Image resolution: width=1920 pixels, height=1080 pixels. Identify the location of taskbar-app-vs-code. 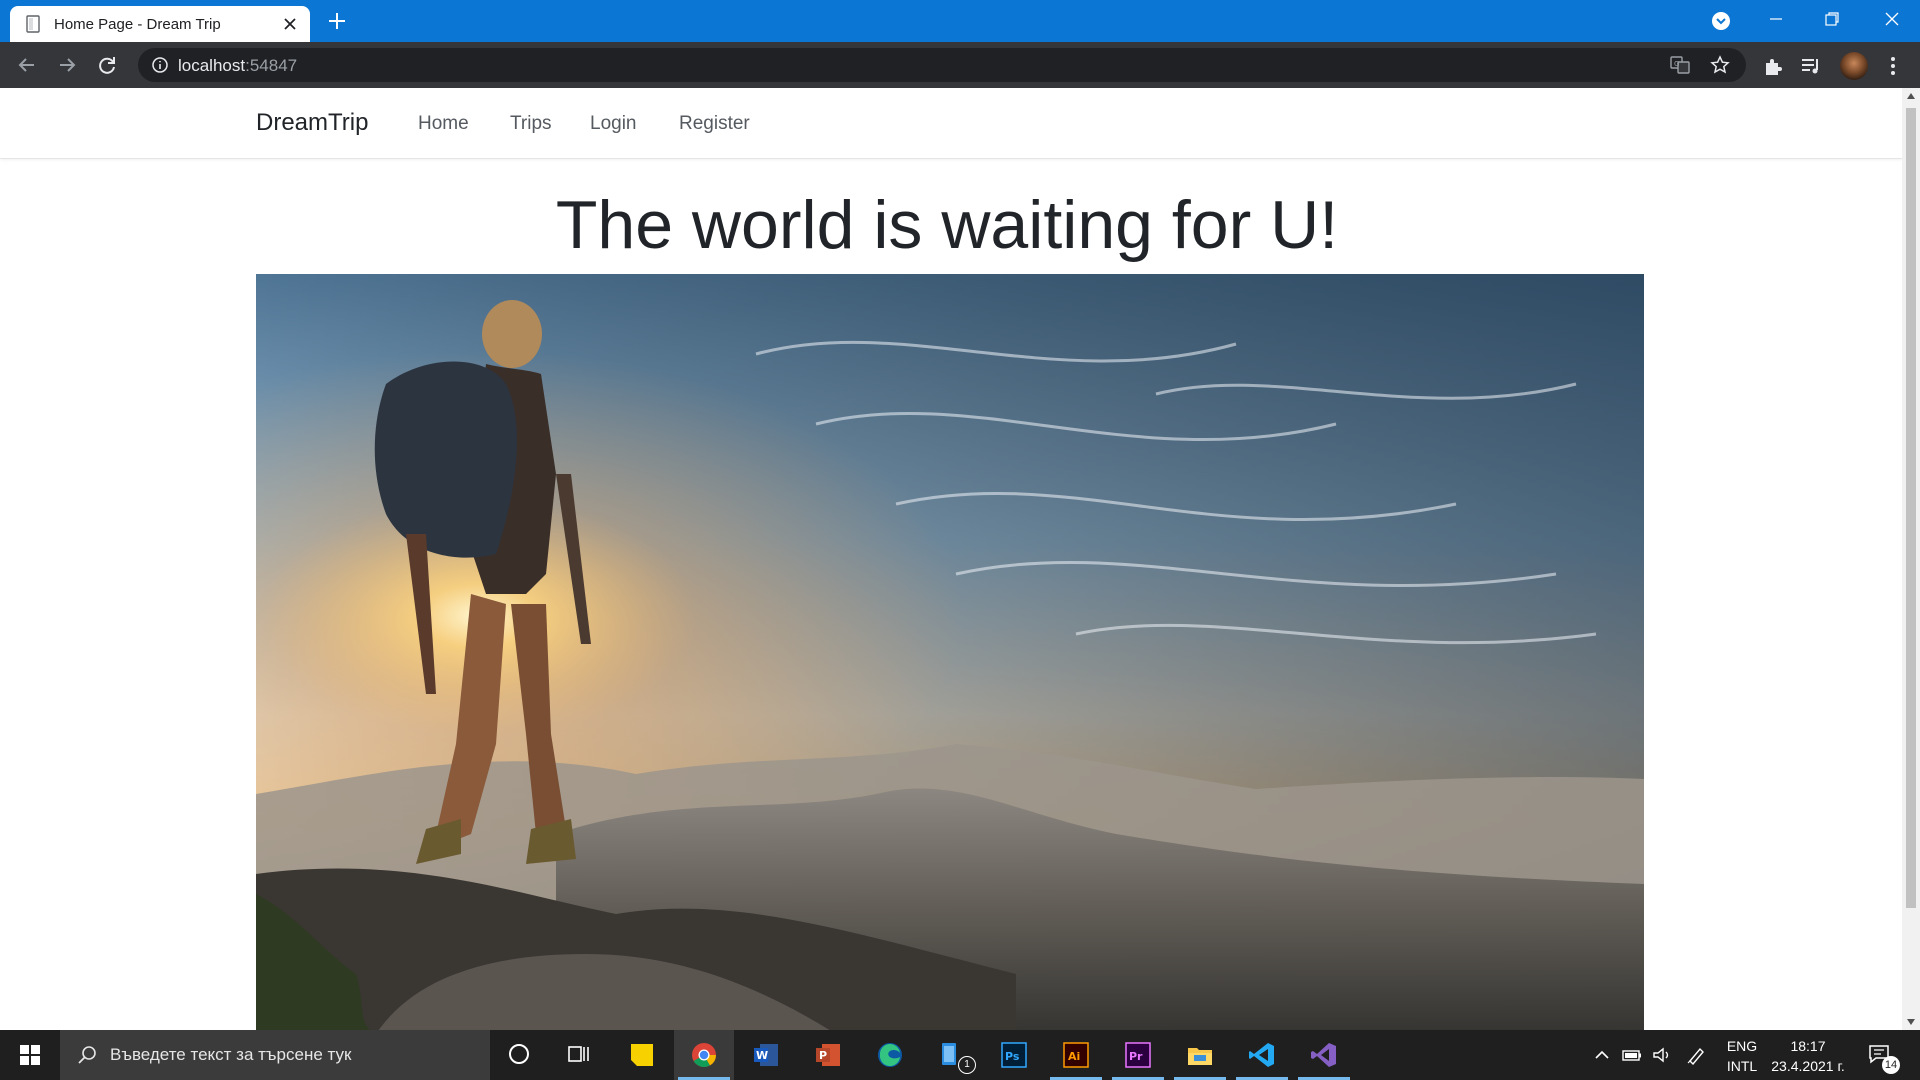
(1262, 1055).